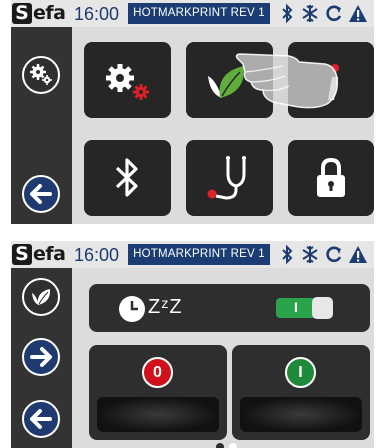 The width and height of the screenshot is (385, 448). I want to click on diagnostics-tile, so click(229, 178).